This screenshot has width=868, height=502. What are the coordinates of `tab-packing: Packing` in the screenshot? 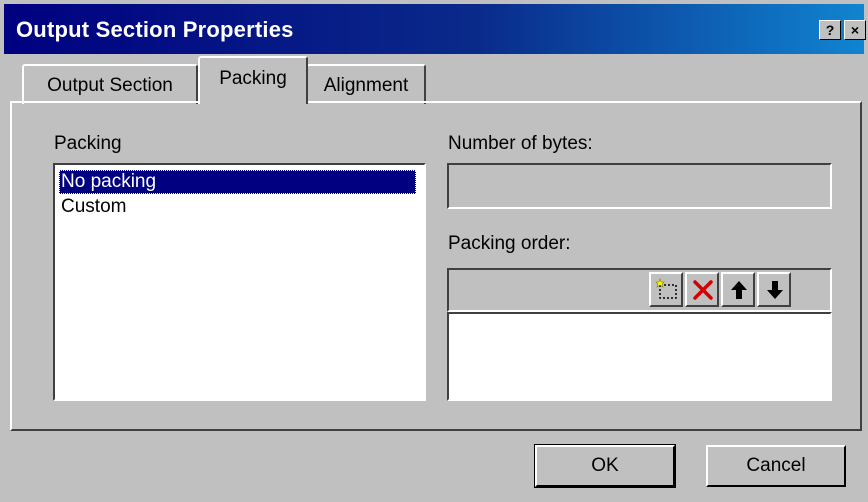 It's located at (253, 80).